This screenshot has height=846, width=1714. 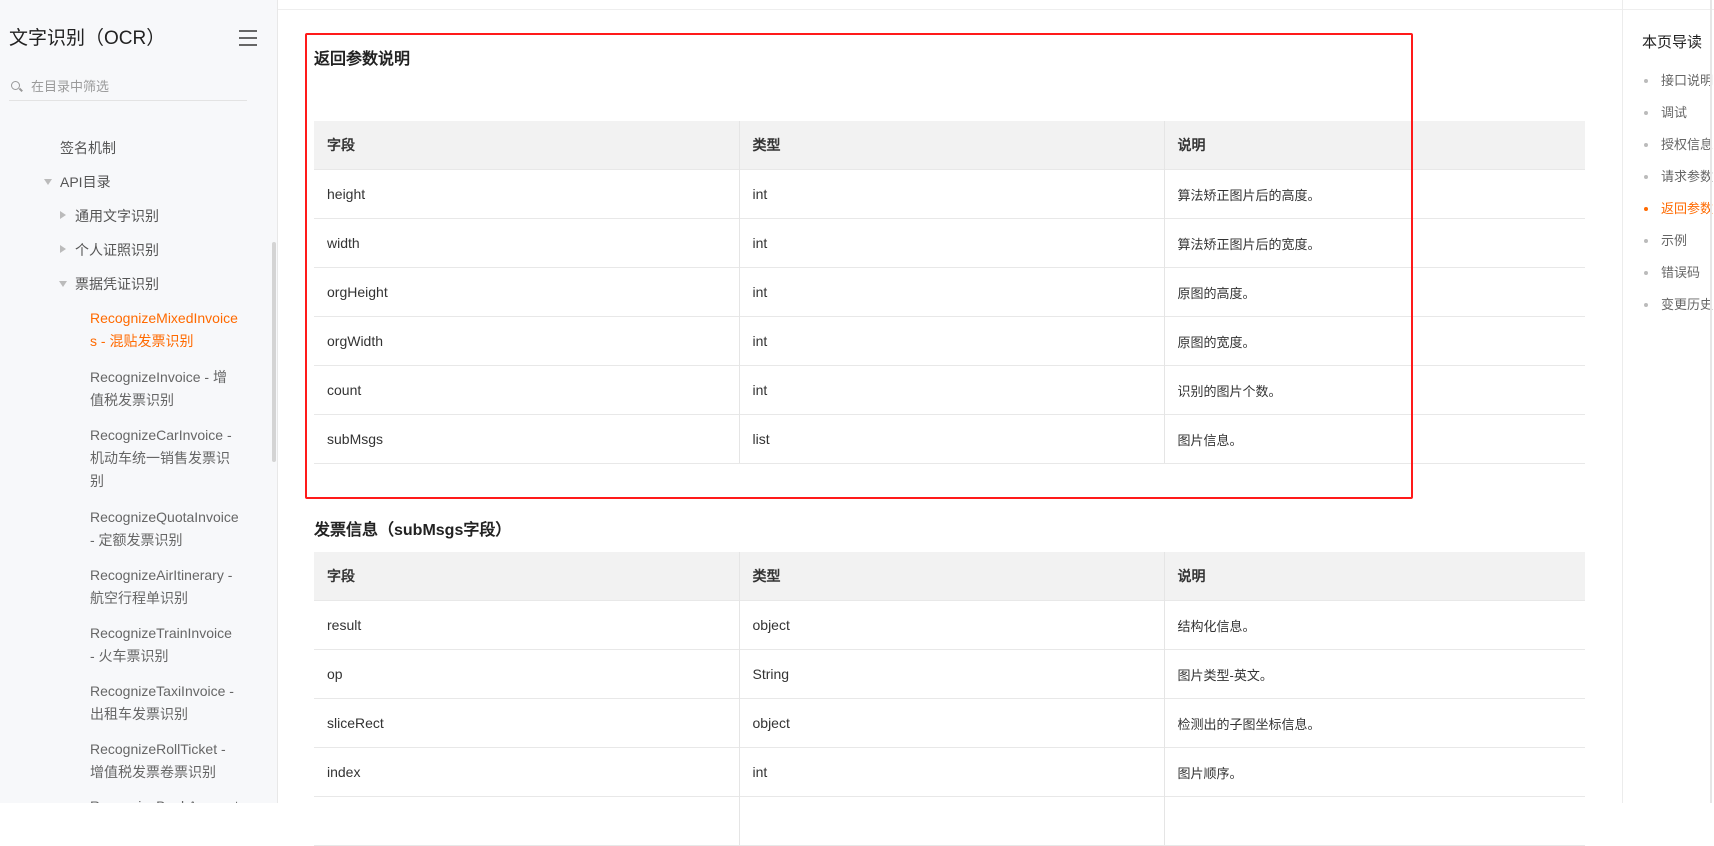 I want to click on toc-item-debug: 调试, so click(x=1665, y=113).